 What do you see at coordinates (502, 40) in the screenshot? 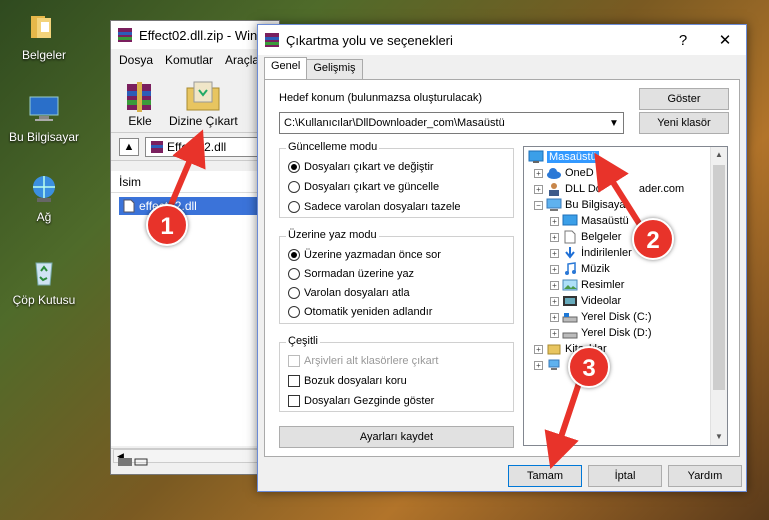
I see `dialog-titlebar: Çıkartma yolu ve seçenekleri ? ✕` at bounding box center [502, 40].